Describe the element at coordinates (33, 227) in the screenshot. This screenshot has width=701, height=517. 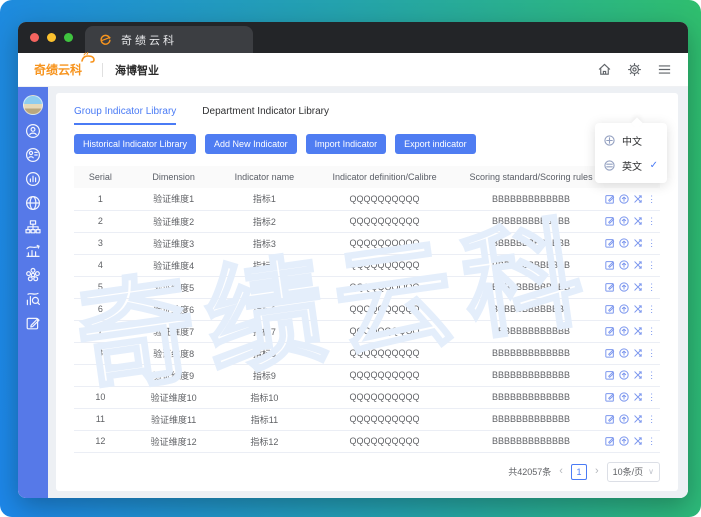
I see `sidebar-item-org-chart-icon` at that location.